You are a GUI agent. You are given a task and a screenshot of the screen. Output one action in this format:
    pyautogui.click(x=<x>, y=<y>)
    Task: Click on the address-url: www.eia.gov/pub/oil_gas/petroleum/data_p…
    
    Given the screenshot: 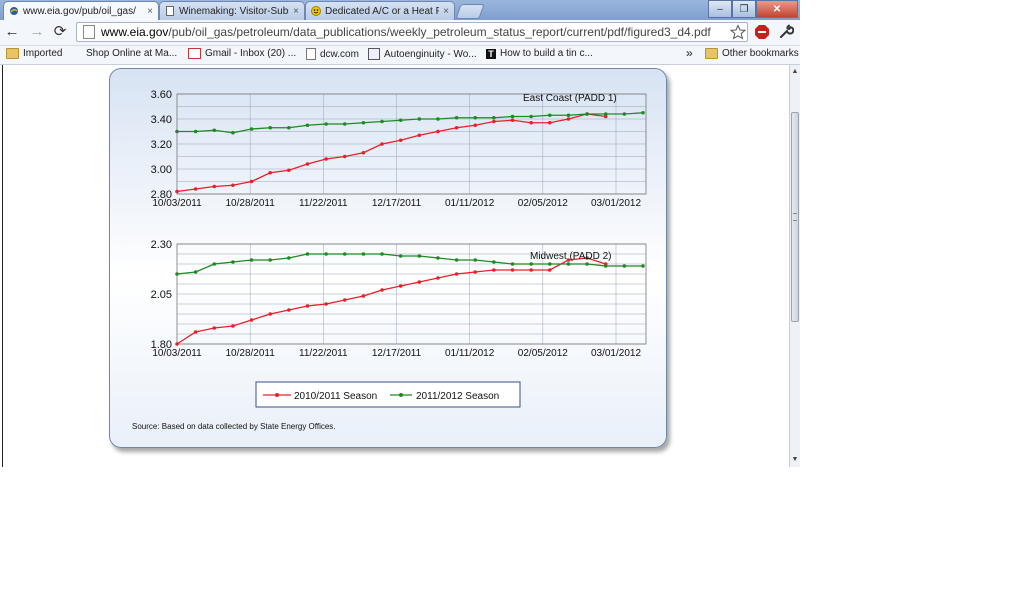 What is the action you would take?
    pyautogui.click(x=406, y=32)
    